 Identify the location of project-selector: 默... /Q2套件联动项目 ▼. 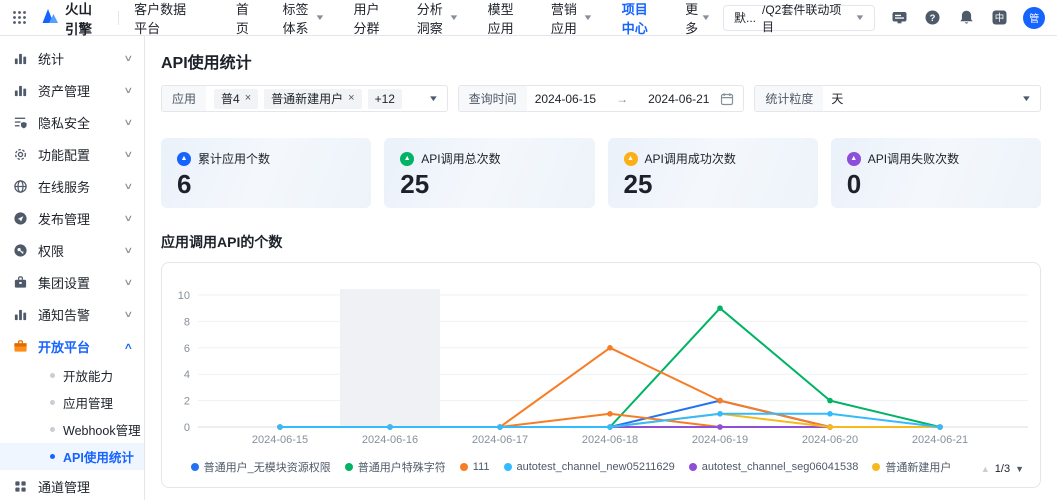
(799, 18).